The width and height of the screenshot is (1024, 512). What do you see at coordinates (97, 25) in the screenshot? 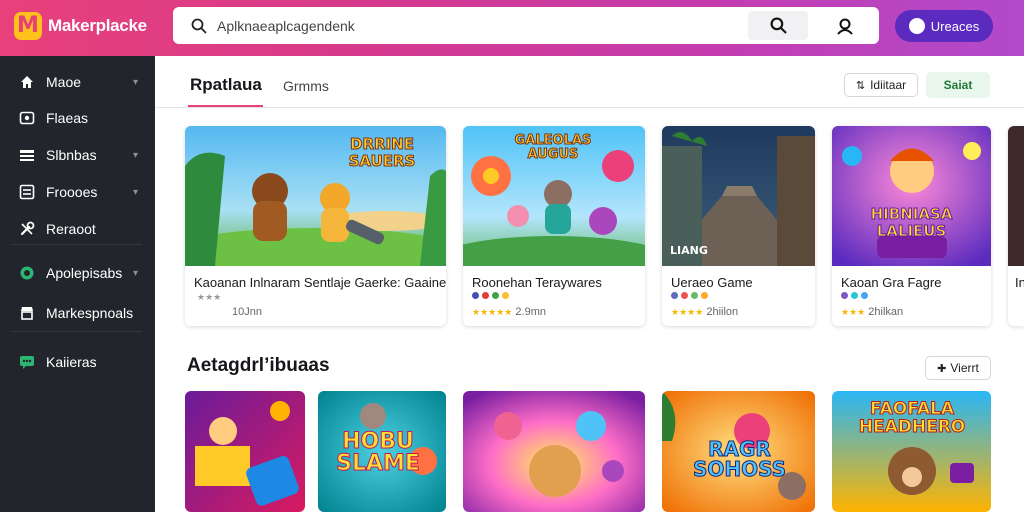
I see `app-name: Makerplacke` at bounding box center [97, 25].